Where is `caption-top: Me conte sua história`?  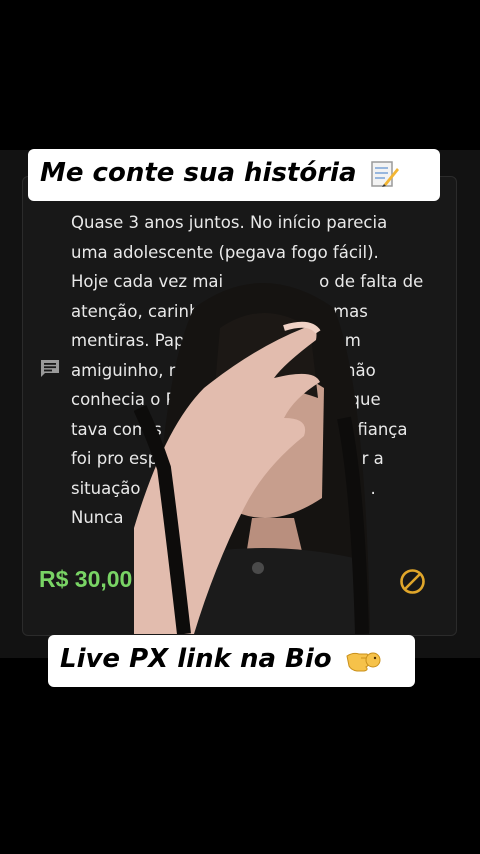 caption-top: Me conte sua história is located at coordinates (234, 175).